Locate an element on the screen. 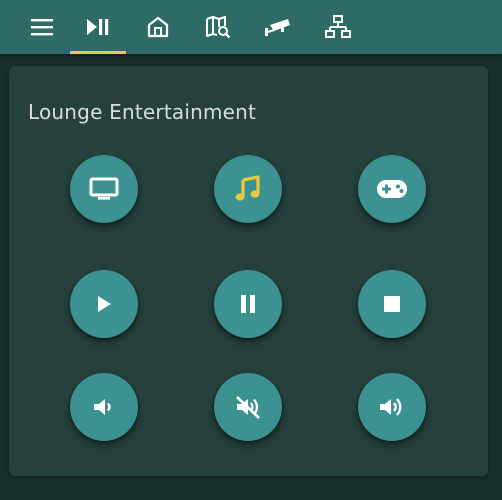 Image resolution: width=502 pixels, height=500 pixels. music-button is located at coordinates (248, 189).